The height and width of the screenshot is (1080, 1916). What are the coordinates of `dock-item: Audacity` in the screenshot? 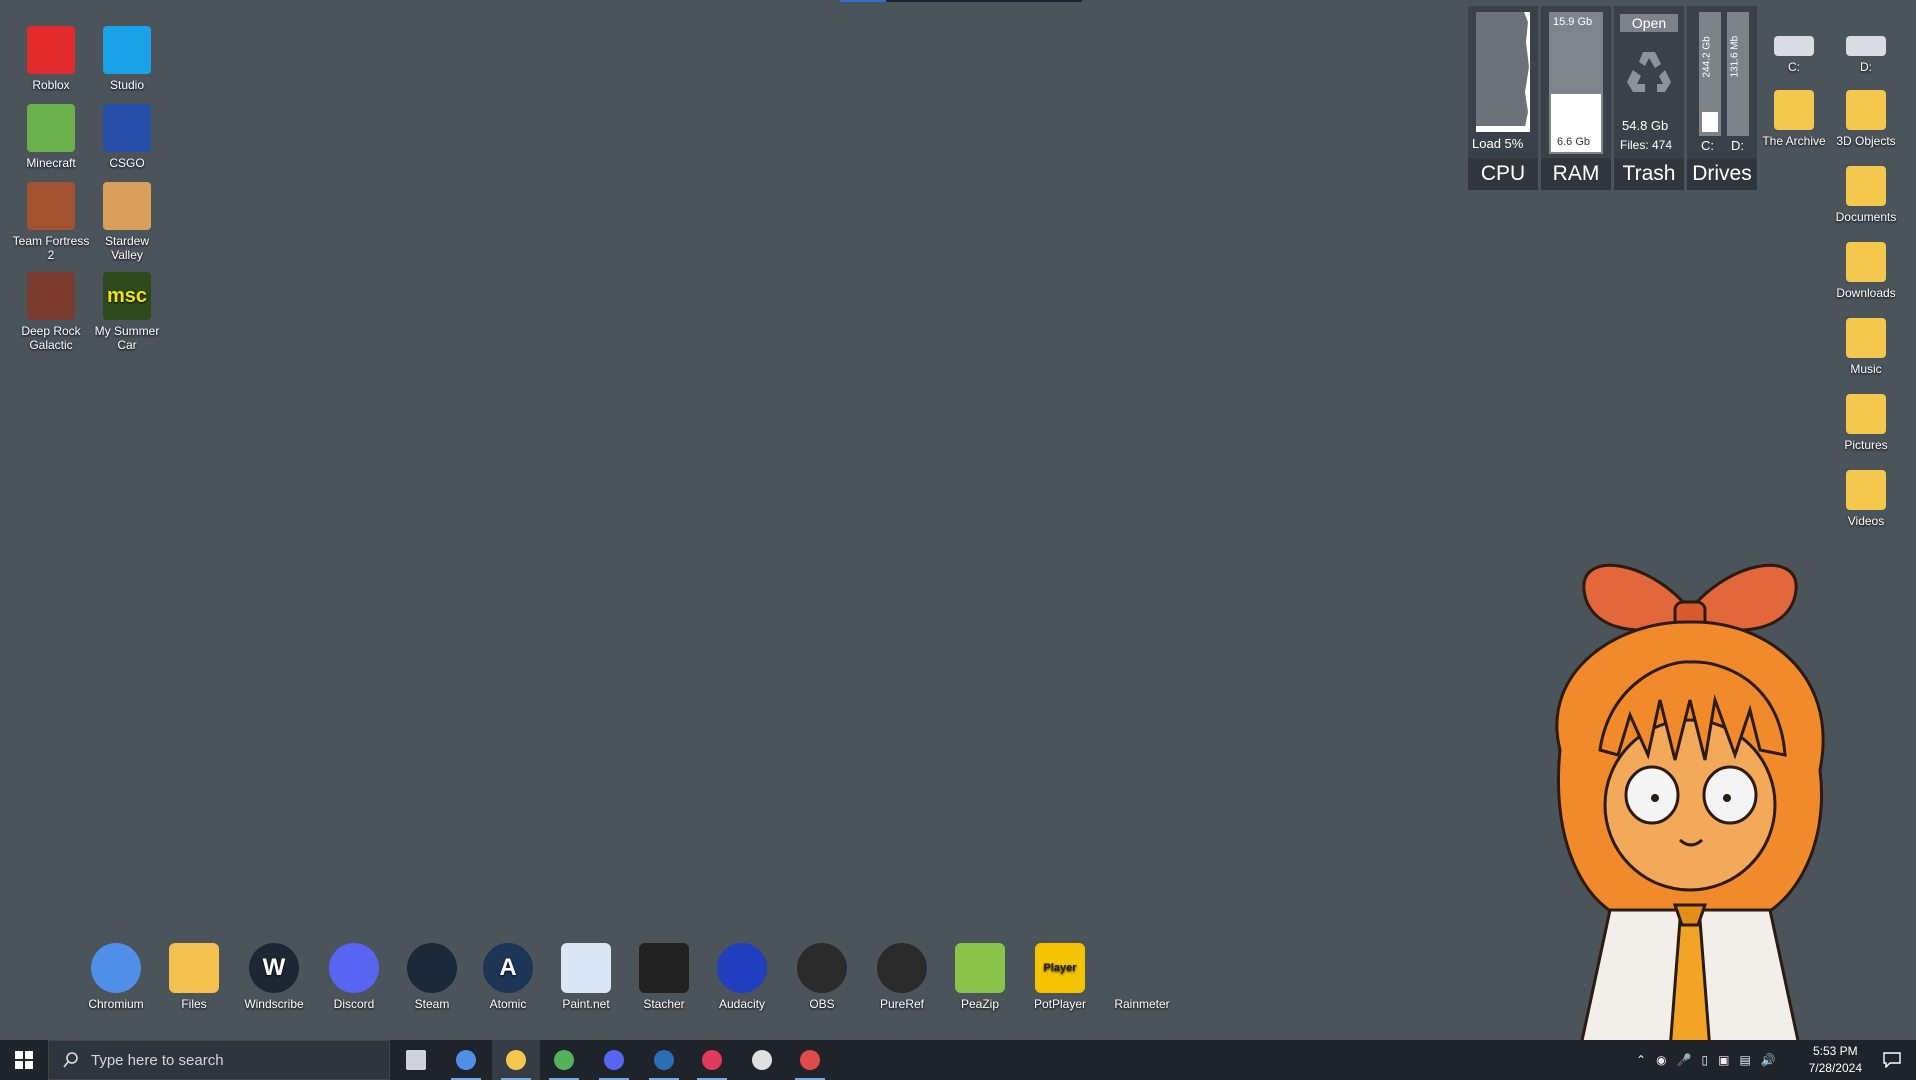 It's located at (742, 977).